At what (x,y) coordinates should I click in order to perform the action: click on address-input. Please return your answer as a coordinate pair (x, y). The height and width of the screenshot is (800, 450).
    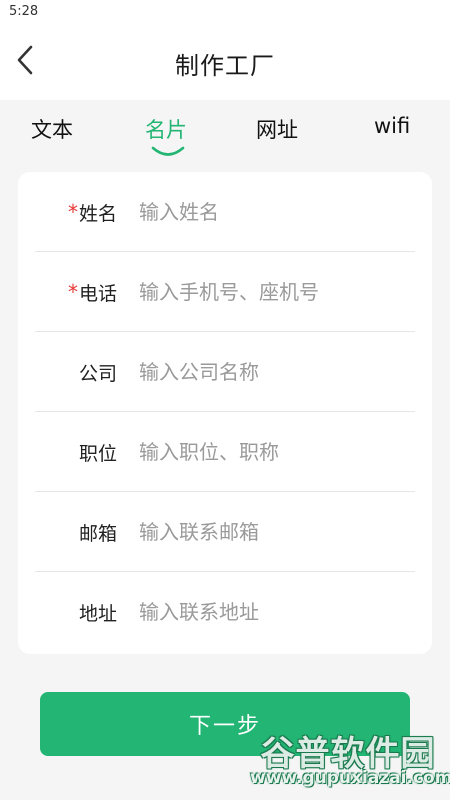
    Looking at the image, I should click on (274, 612).